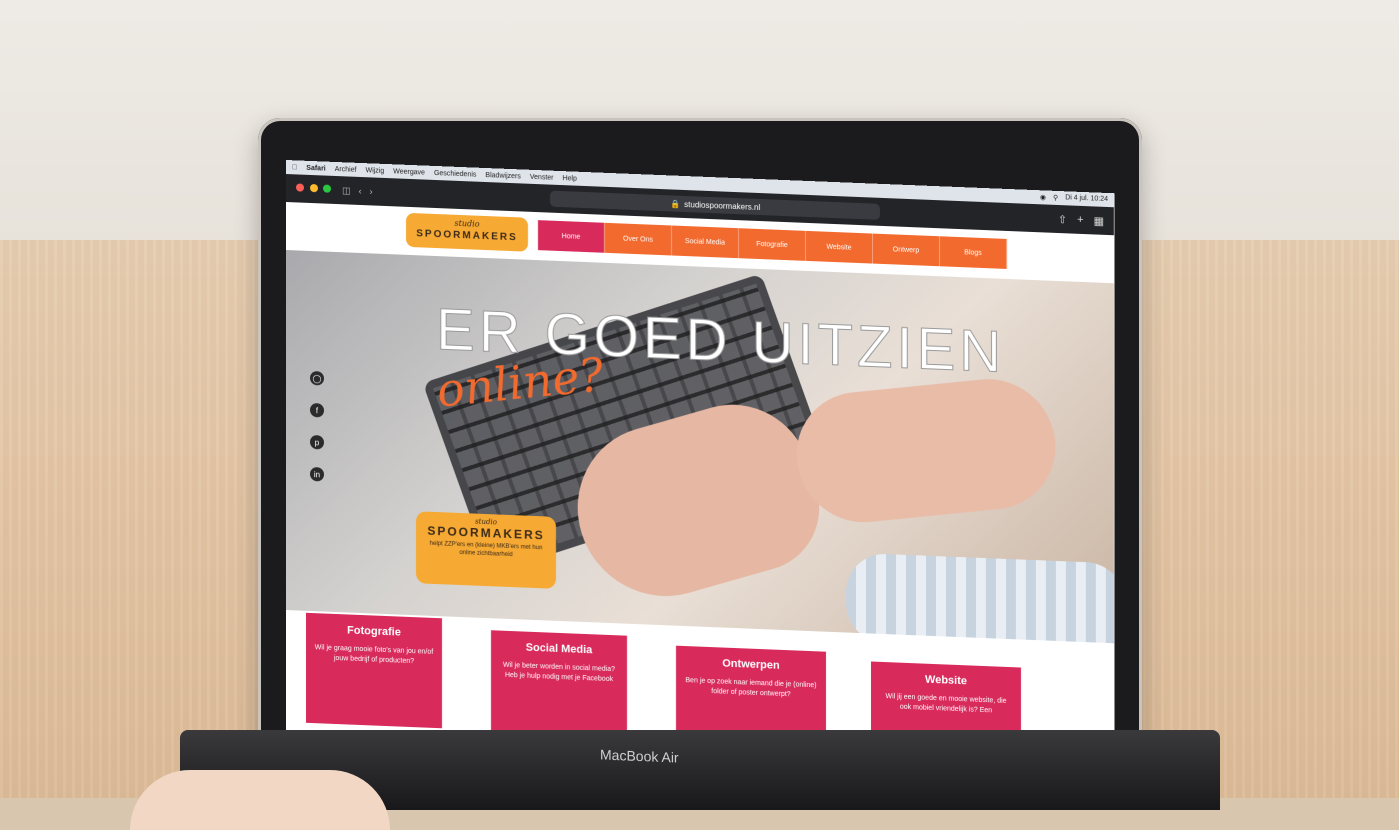  What do you see at coordinates (946, 680) in the screenshot?
I see `card-title: Website` at bounding box center [946, 680].